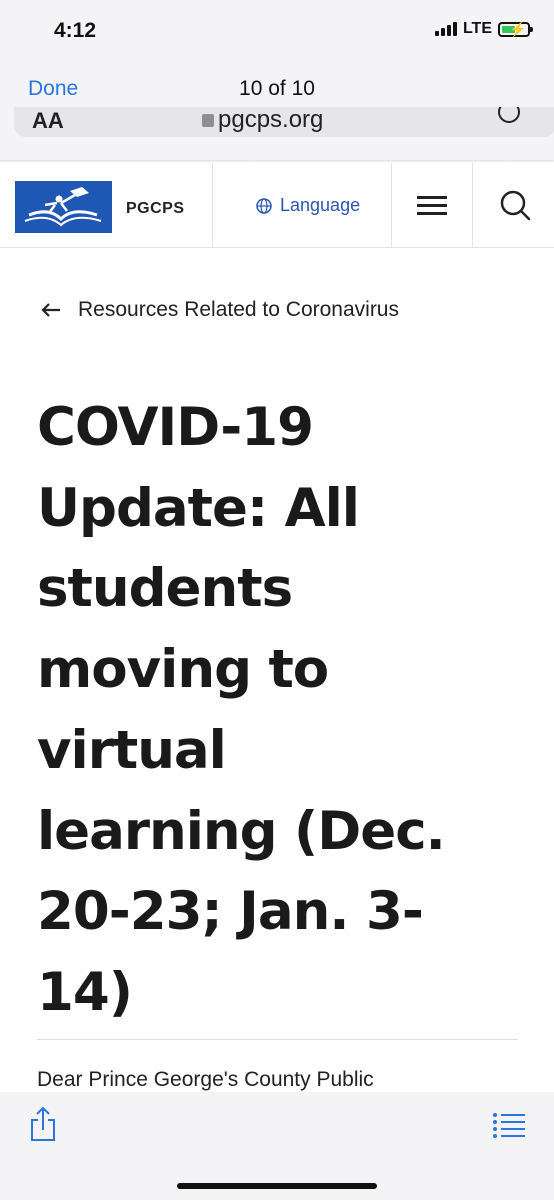 This screenshot has height=1200, width=554. I want to click on status-indicators: LTE ⚡, so click(483, 29).